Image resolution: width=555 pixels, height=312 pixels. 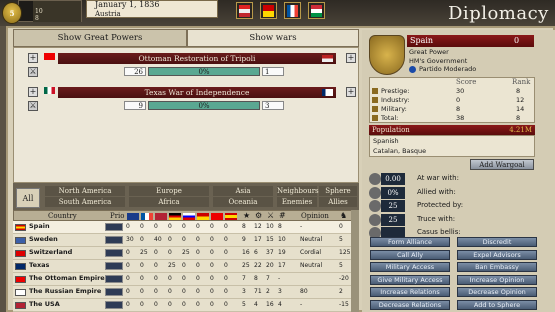 I want to click on filter-sphere: Sphere, so click(x=338, y=191).